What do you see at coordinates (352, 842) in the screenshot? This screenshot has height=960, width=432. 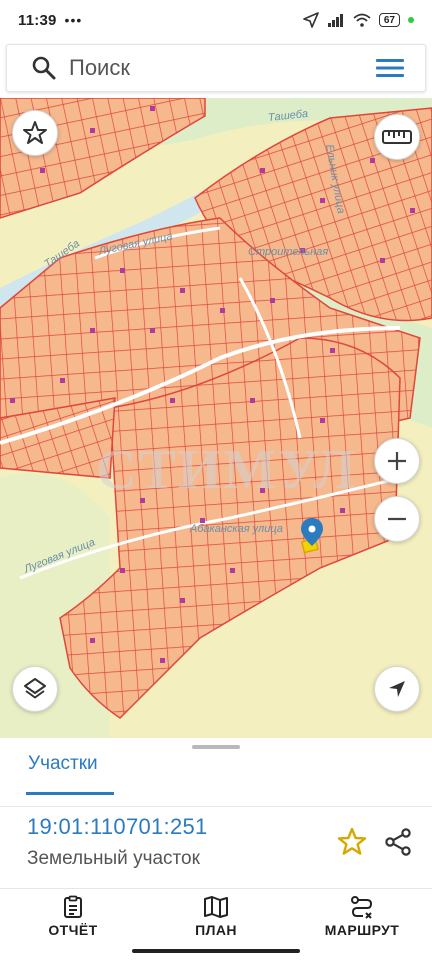 I see `favorite-star-icon` at bounding box center [352, 842].